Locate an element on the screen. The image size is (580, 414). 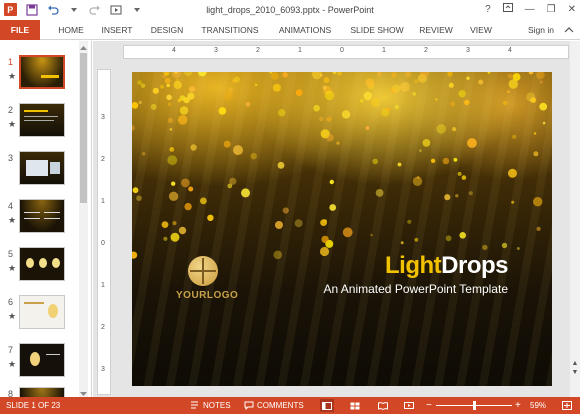
restore-button: ❐ is located at coordinates (551, 9).